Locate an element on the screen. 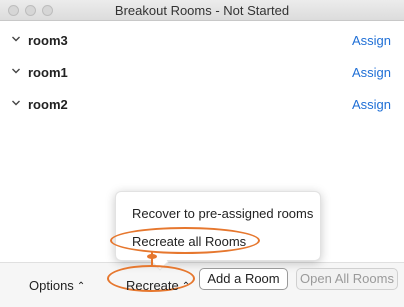 This screenshot has height=307, width=404. room-row: room3 Assign is located at coordinates (202, 41).